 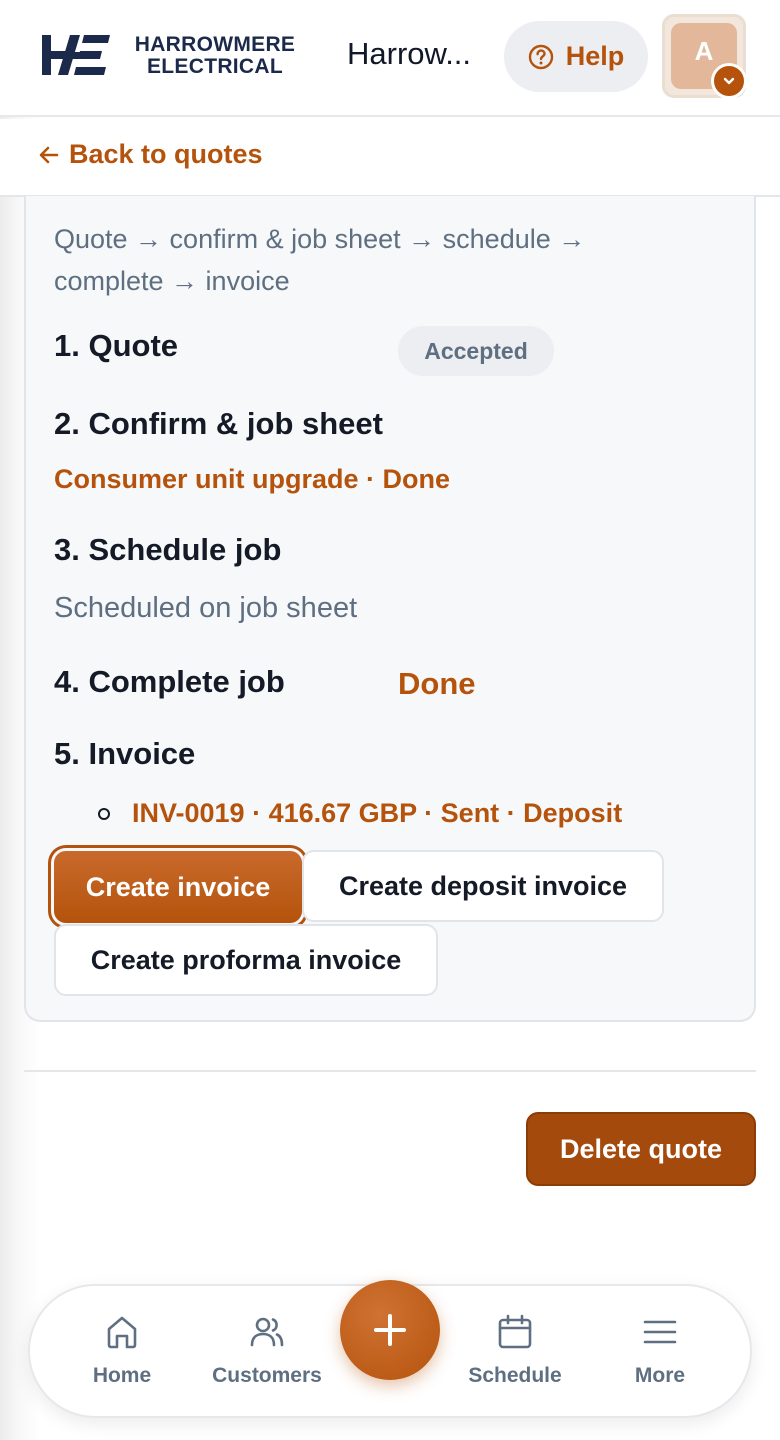 I want to click on nav-label: Customers, so click(x=267, y=1375).